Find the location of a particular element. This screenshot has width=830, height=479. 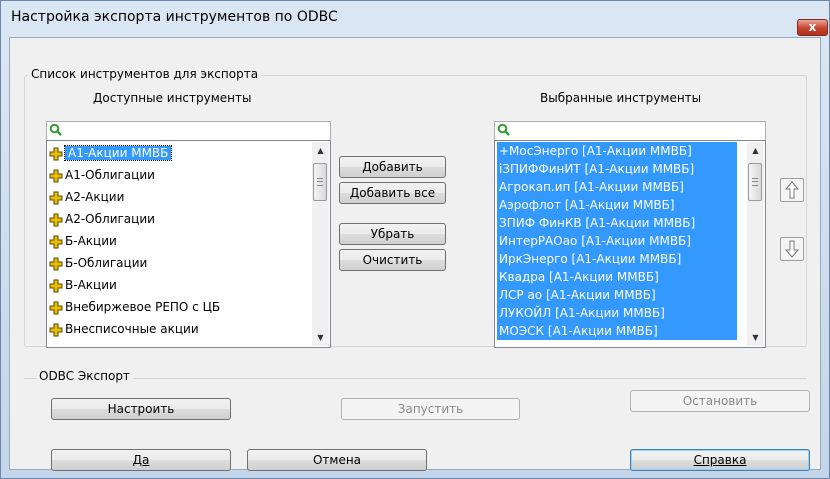

remove-button: Убрать is located at coordinates (392, 234).